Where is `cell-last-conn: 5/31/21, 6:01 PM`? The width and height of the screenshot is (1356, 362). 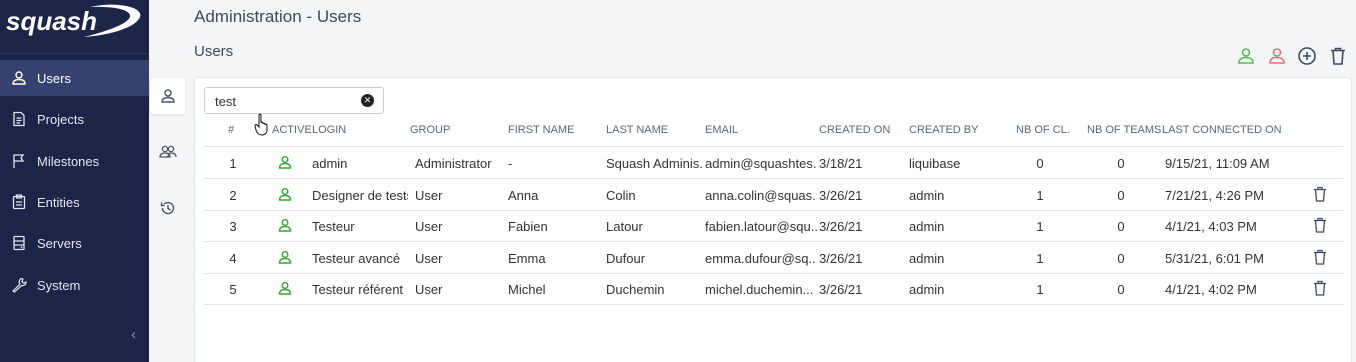
cell-last-conn: 5/31/21, 6:01 PM is located at coordinates (1215, 258).